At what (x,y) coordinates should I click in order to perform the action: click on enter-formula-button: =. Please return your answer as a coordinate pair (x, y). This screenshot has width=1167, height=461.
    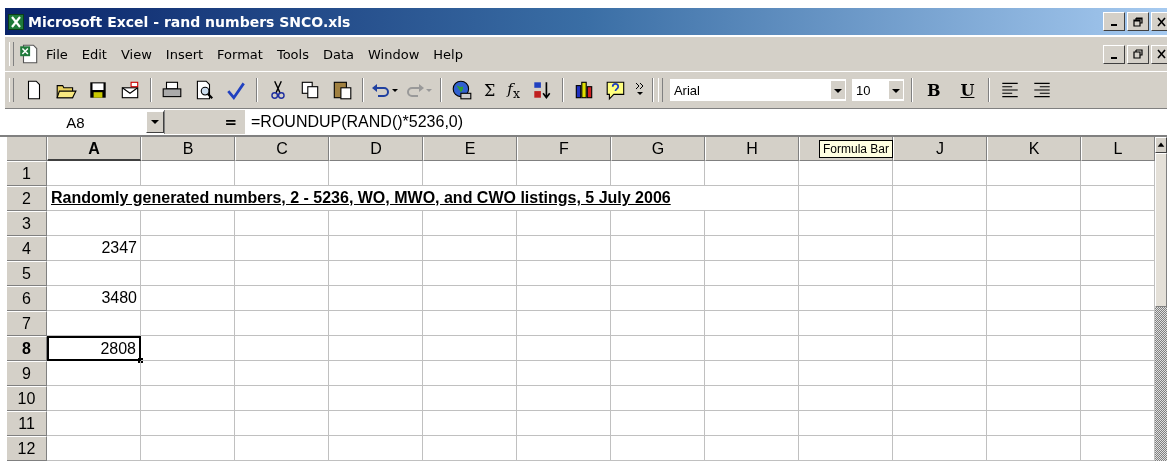
    Looking at the image, I should click on (205, 122).